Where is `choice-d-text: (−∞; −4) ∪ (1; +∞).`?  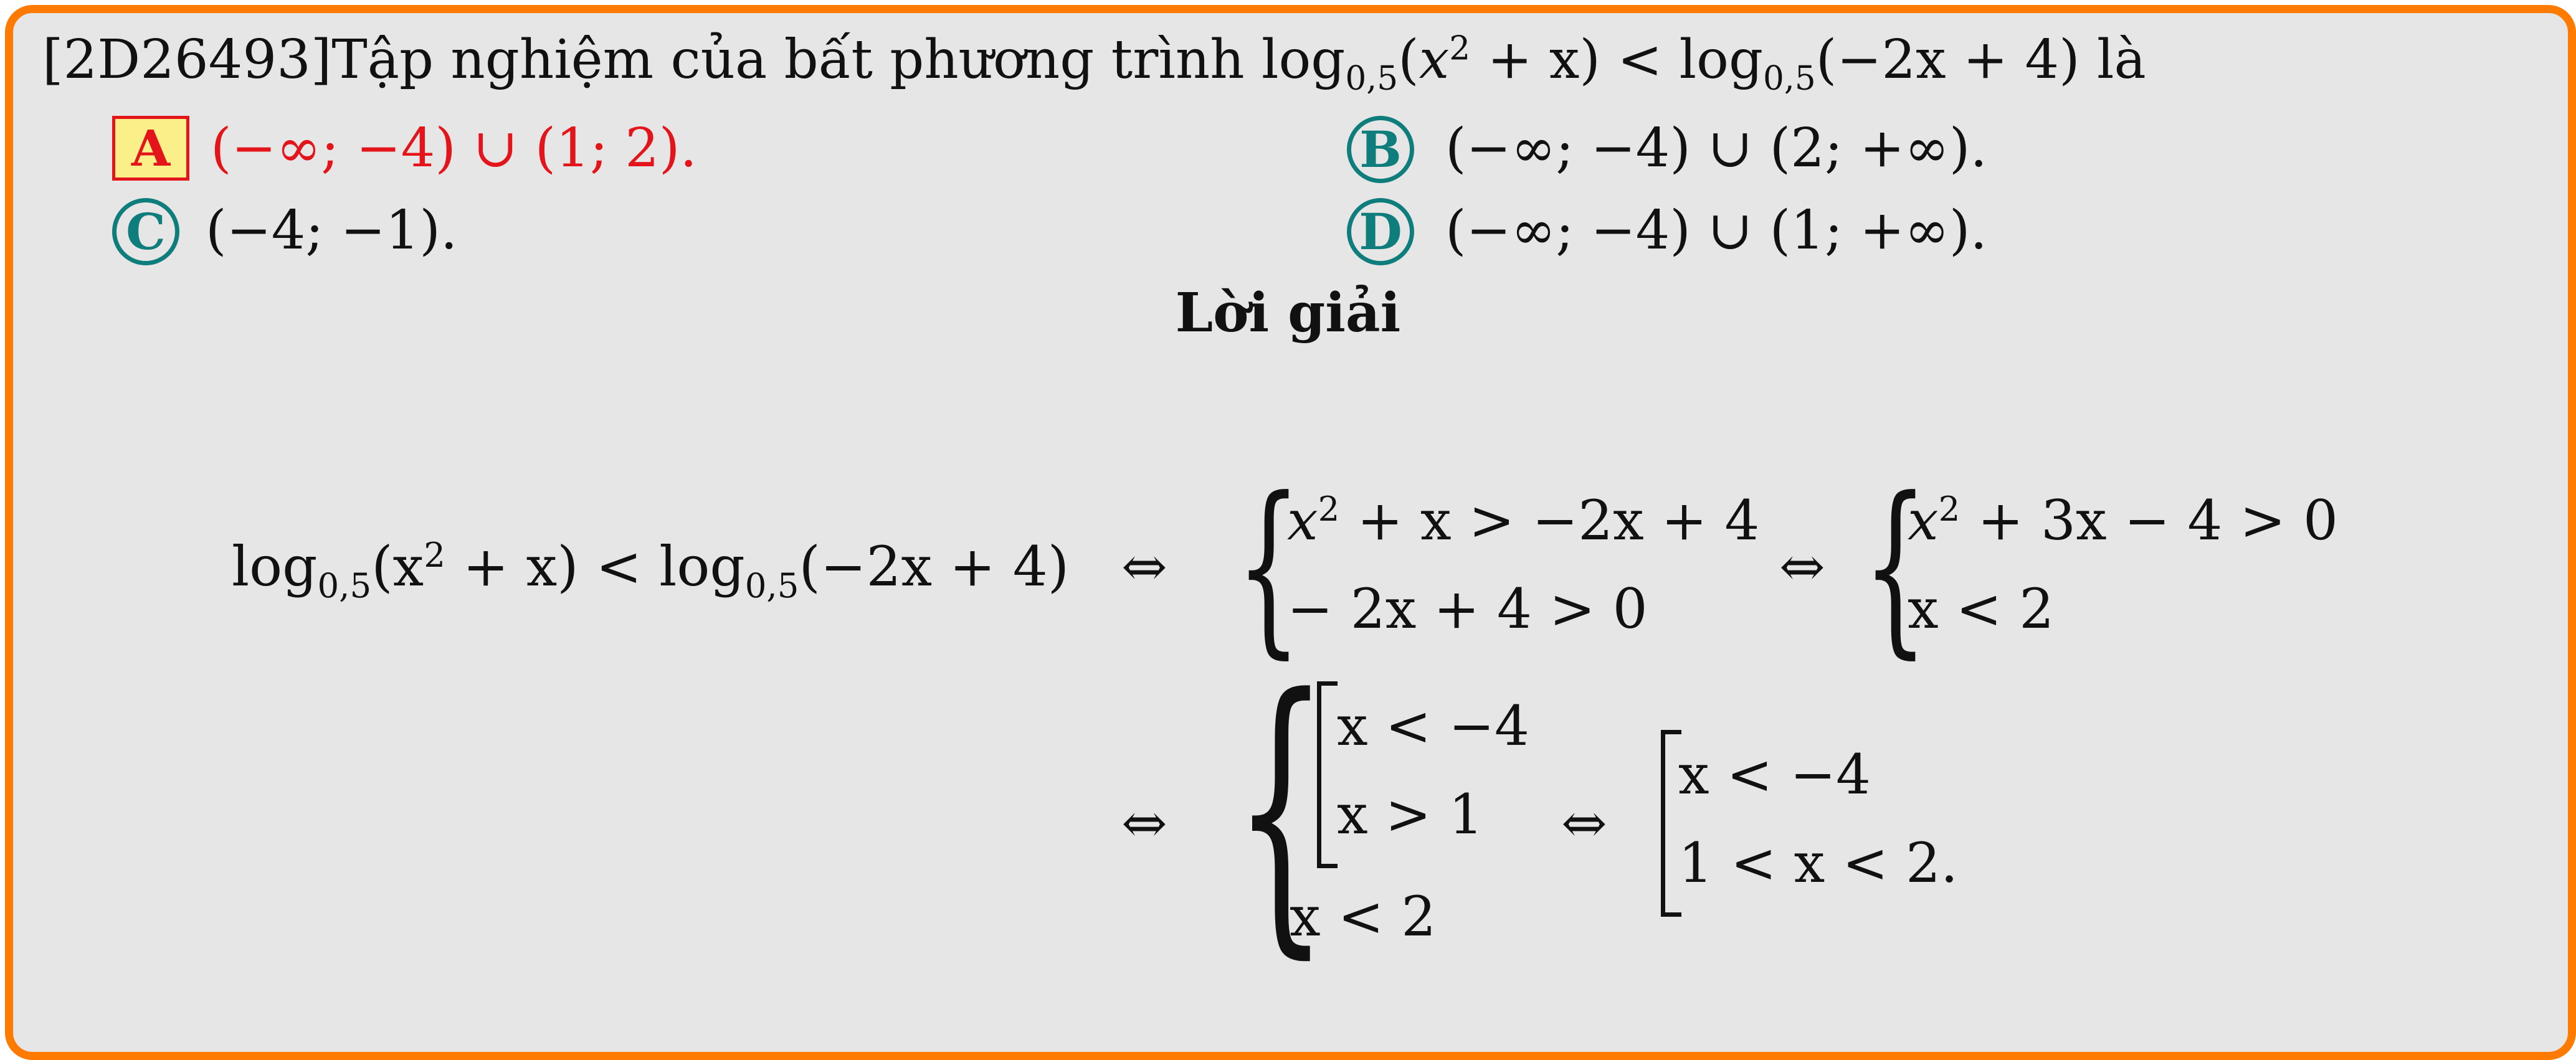
choice-d-text: (−∞; −4) ∪ (1; +∞). is located at coordinates (1716, 230).